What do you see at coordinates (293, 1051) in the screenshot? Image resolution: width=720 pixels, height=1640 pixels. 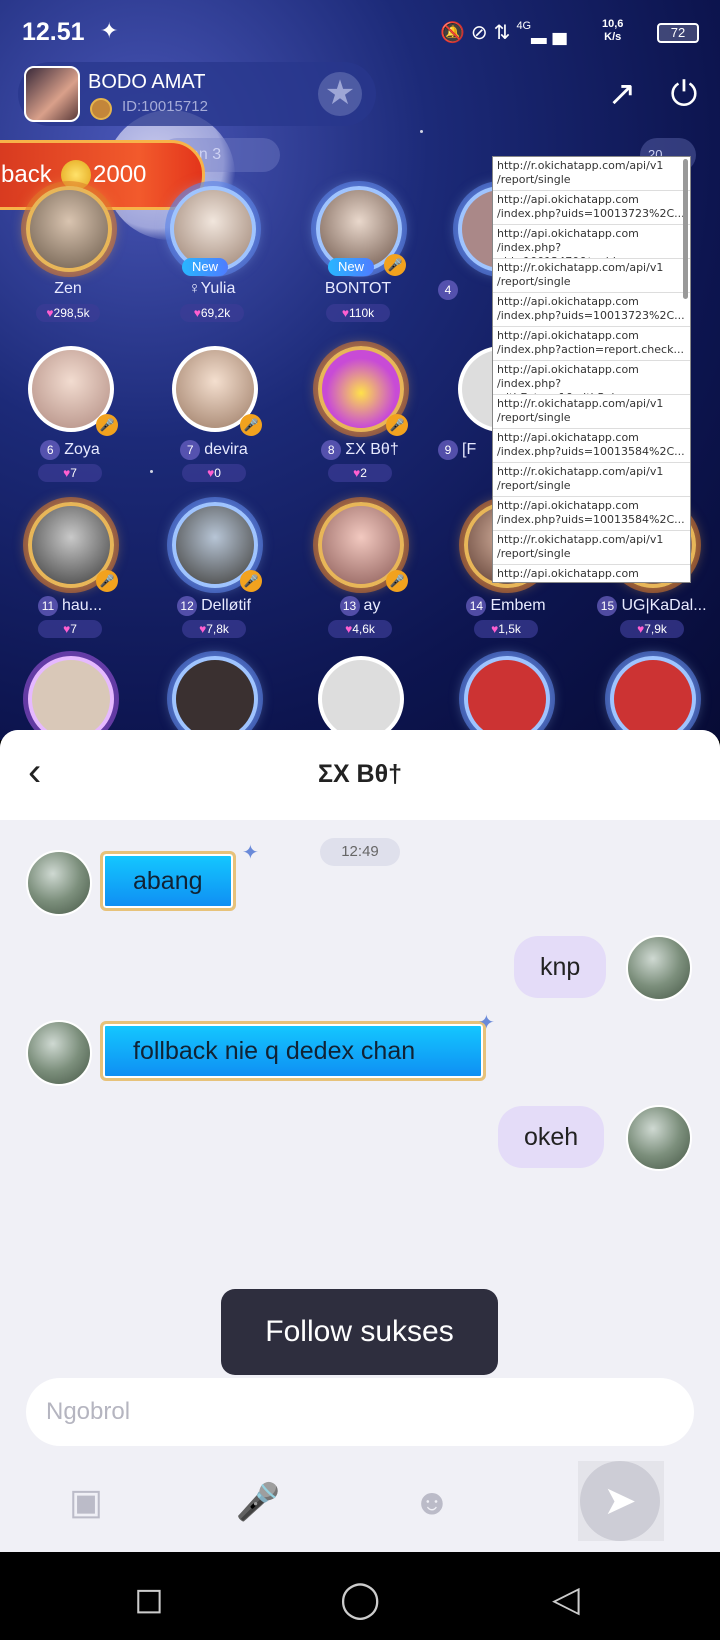 I see `message-bubble-received: follback nie q dedex chan` at bounding box center [293, 1051].